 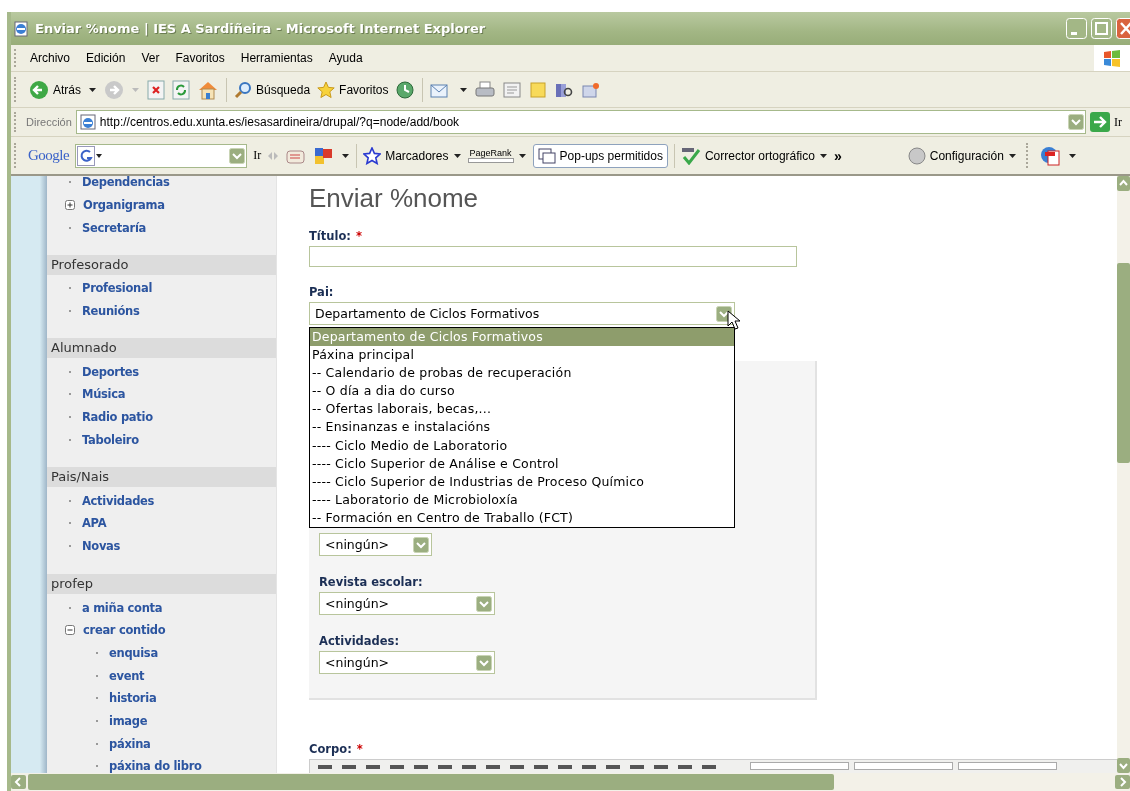 What do you see at coordinates (260, 28) in the screenshot?
I see `window-title: Enviar %nome | IES A Sardiñeira - Microsoft Internet Explorer` at bounding box center [260, 28].